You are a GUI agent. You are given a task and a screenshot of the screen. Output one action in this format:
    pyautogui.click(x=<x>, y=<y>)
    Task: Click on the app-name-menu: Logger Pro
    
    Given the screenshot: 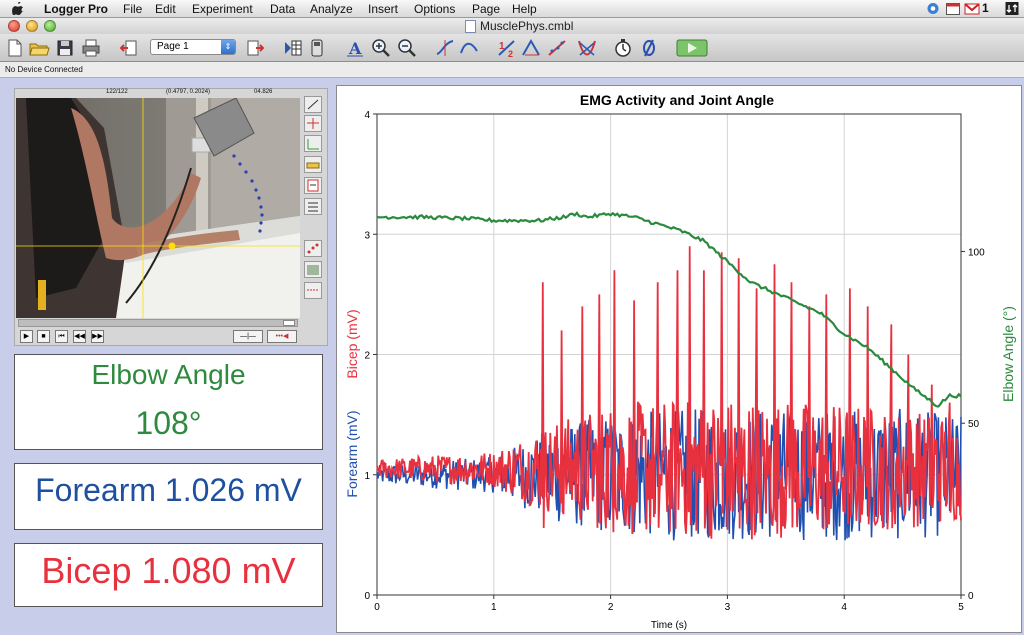 What is the action you would take?
    pyautogui.click(x=76, y=9)
    